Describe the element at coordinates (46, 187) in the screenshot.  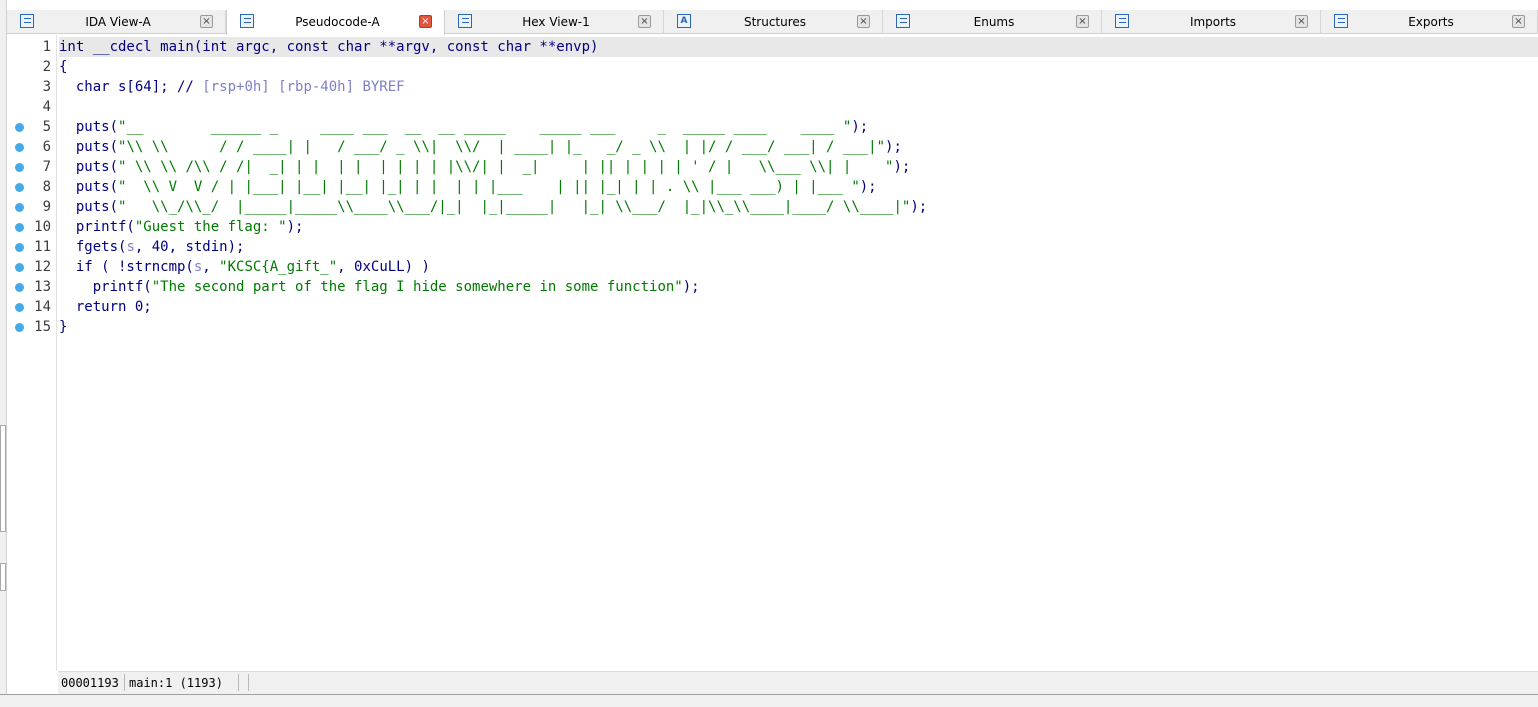
I see `line-number: 8` at that location.